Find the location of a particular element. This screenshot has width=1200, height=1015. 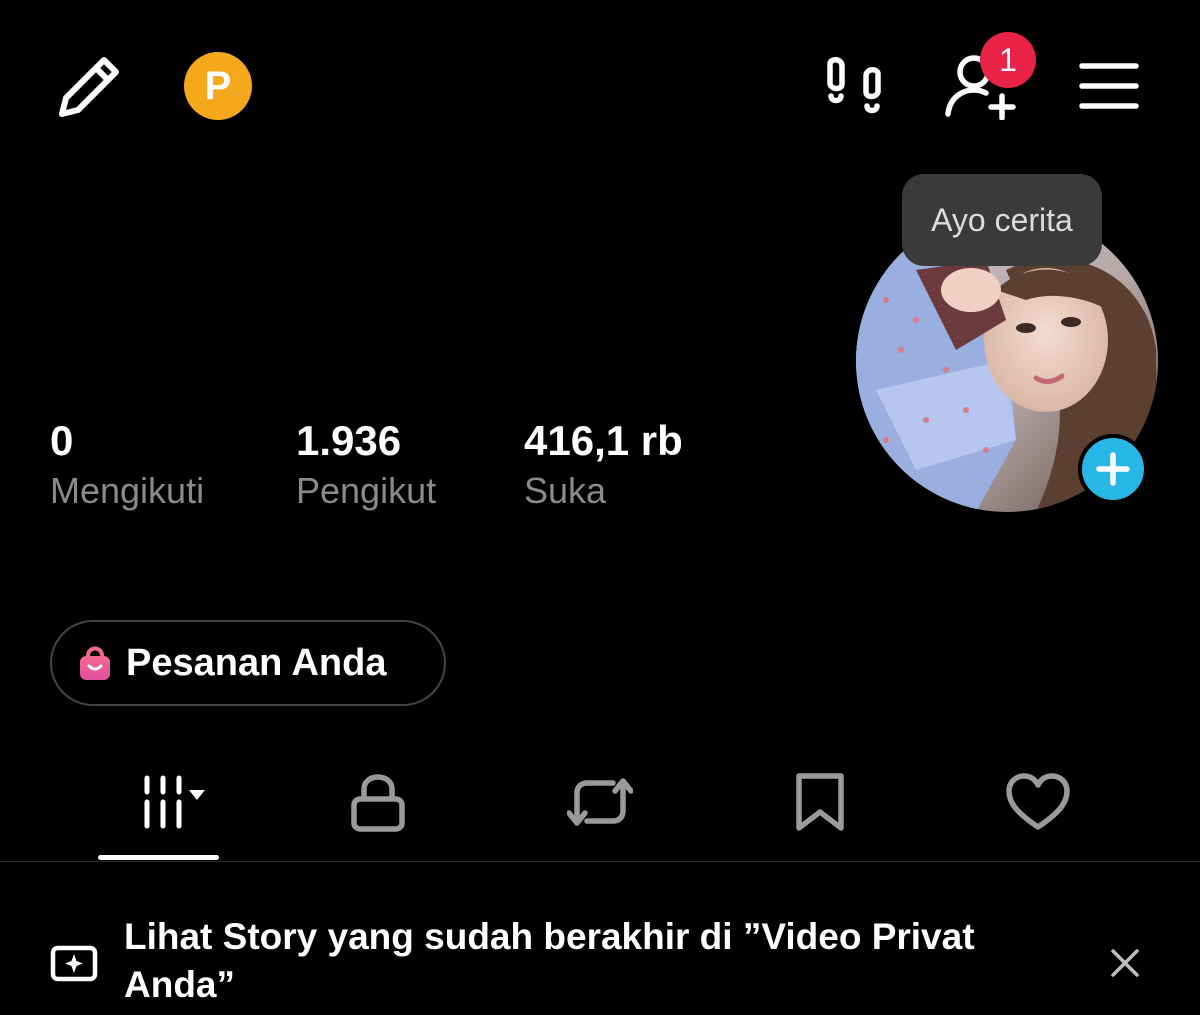

profile-views-button is located at coordinates (854, 87).